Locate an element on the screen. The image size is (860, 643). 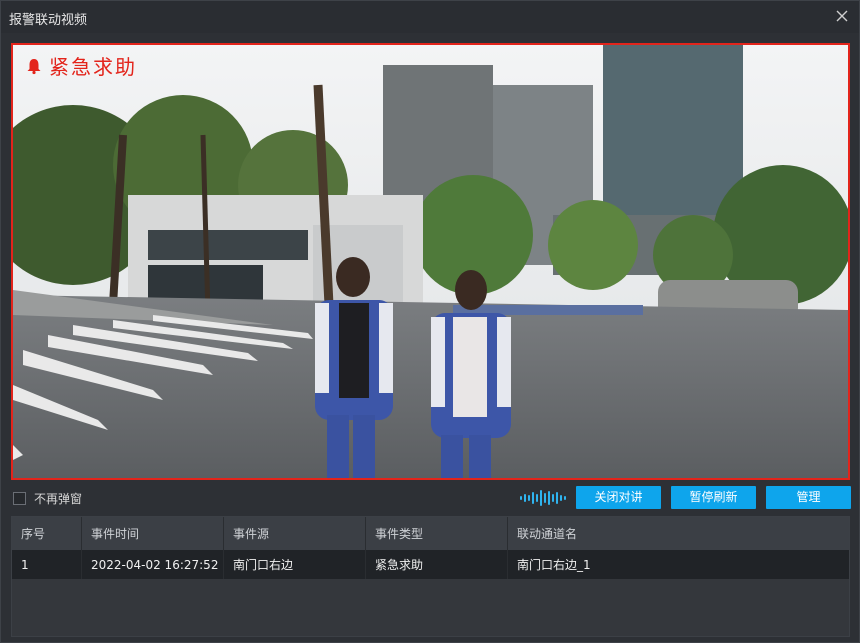
pause-refresh-button: 暂停刷新 is located at coordinates (713, 497).